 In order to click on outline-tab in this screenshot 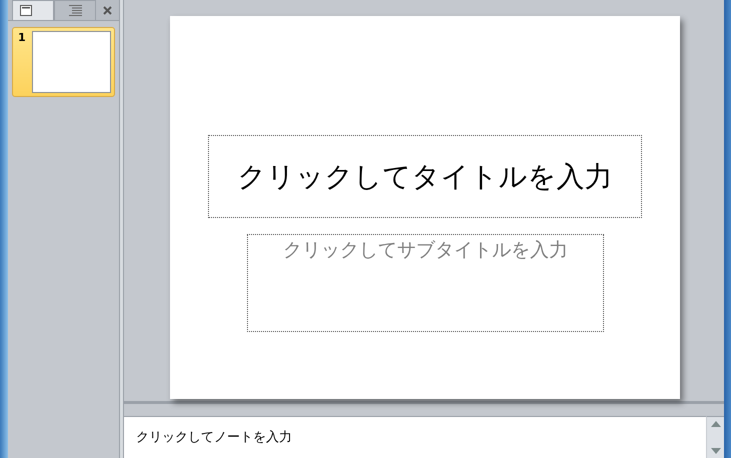, I will do `click(75, 10)`.